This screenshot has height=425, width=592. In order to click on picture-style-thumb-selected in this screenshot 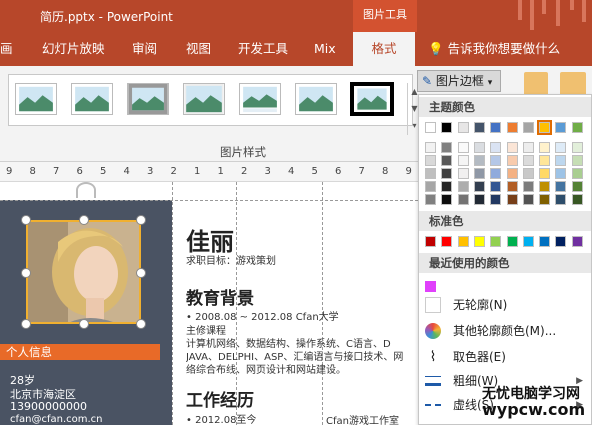, I will do `click(372, 99)`.